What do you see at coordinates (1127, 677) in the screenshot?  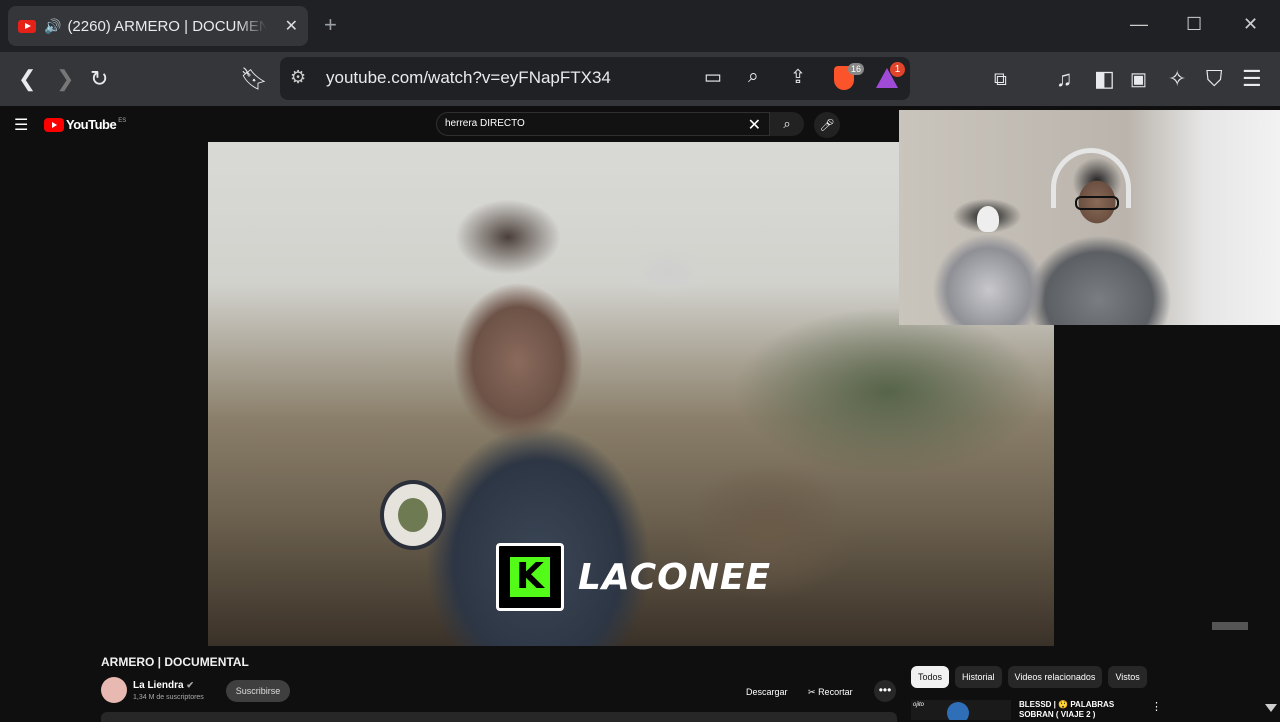 I see `chip-vistos: Vistos` at bounding box center [1127, 677].